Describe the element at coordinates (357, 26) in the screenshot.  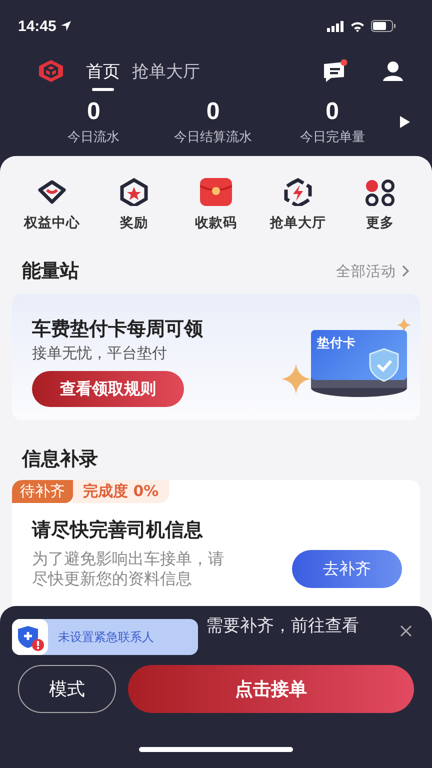
I see `wifi-icon` at that location.